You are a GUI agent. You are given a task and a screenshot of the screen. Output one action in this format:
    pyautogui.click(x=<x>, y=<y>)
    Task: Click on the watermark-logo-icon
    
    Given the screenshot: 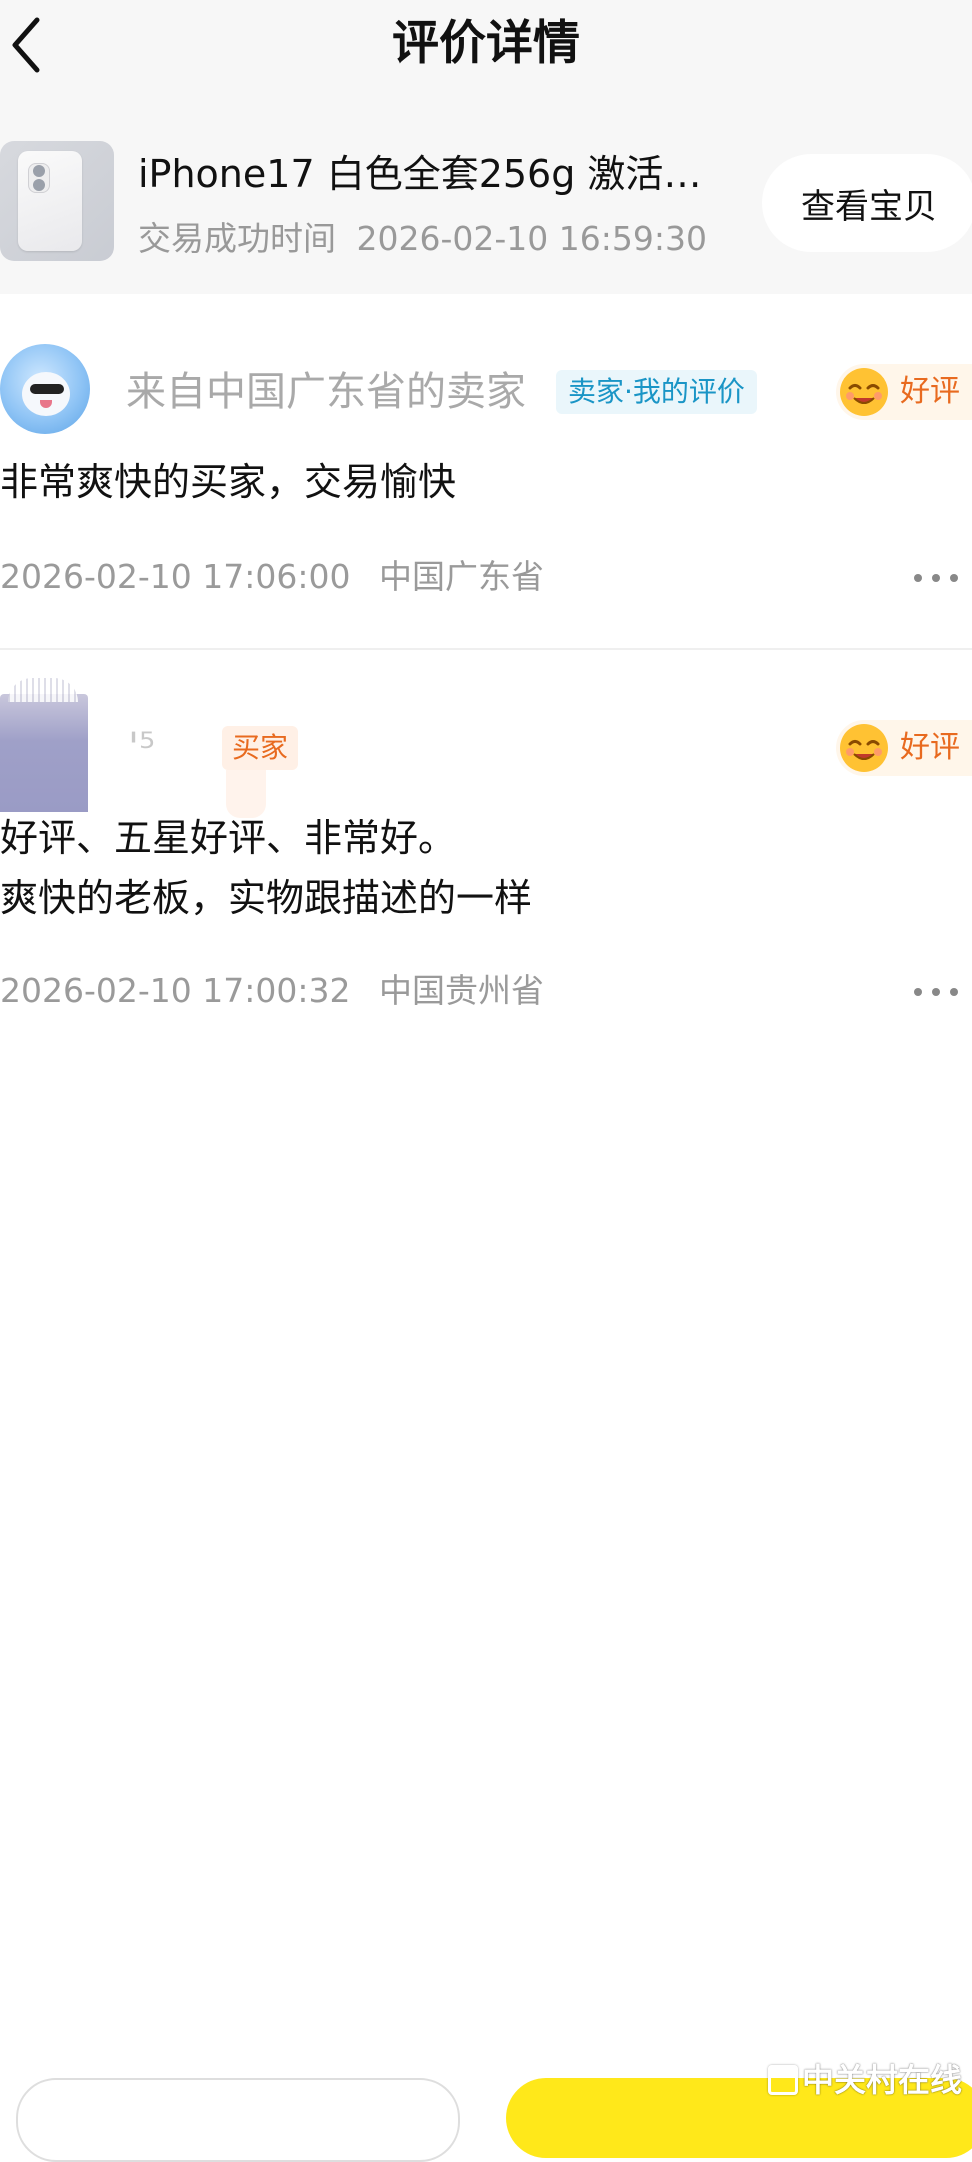 What is the action you would take?
    pyautogui.click(x=782, y=2080)
    